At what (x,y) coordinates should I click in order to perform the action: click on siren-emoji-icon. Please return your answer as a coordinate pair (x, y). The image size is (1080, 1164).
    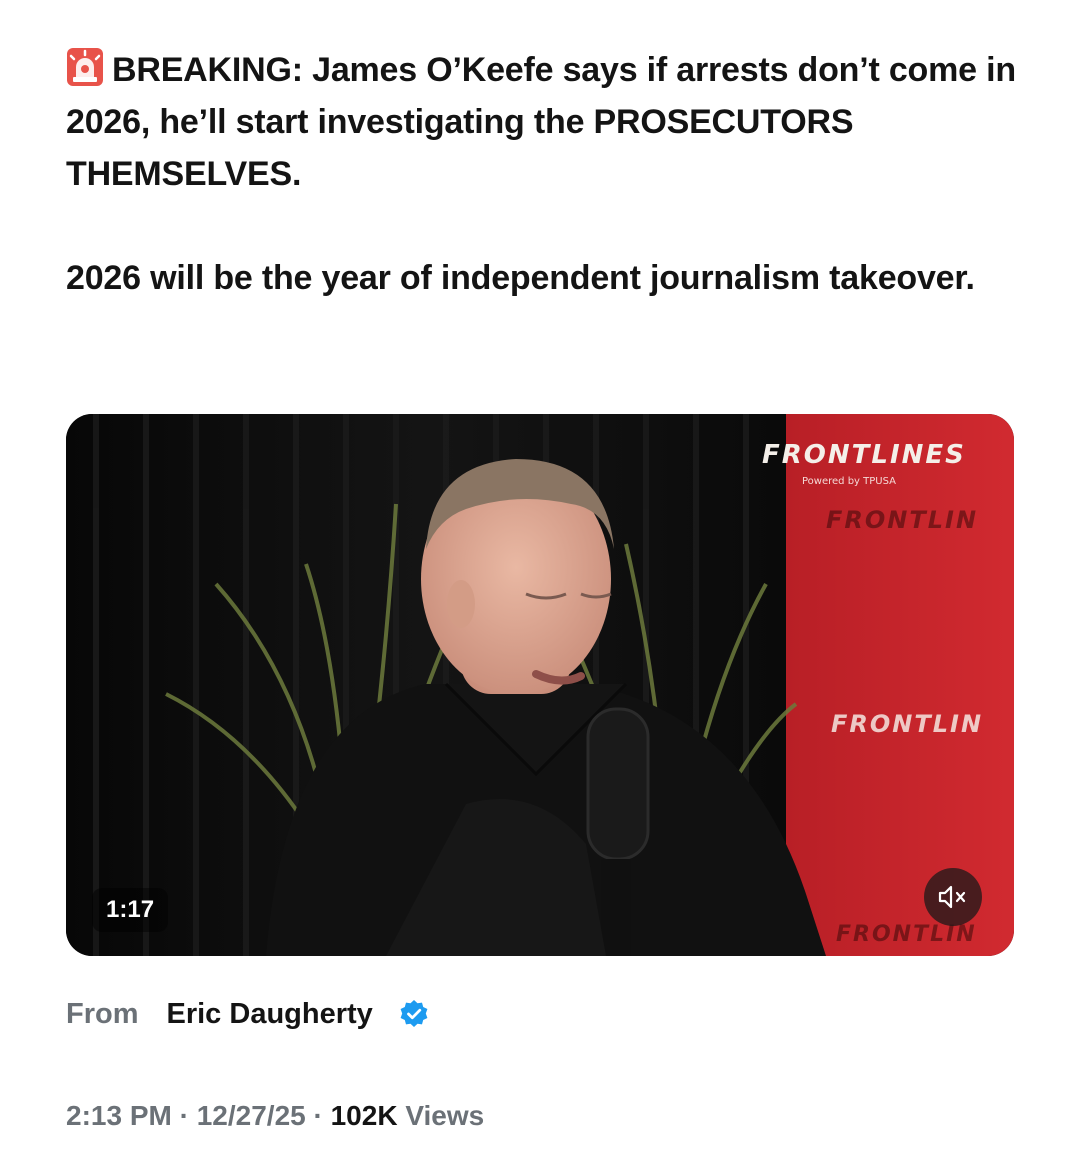
    Looking at the image, I should click on (85, 67).